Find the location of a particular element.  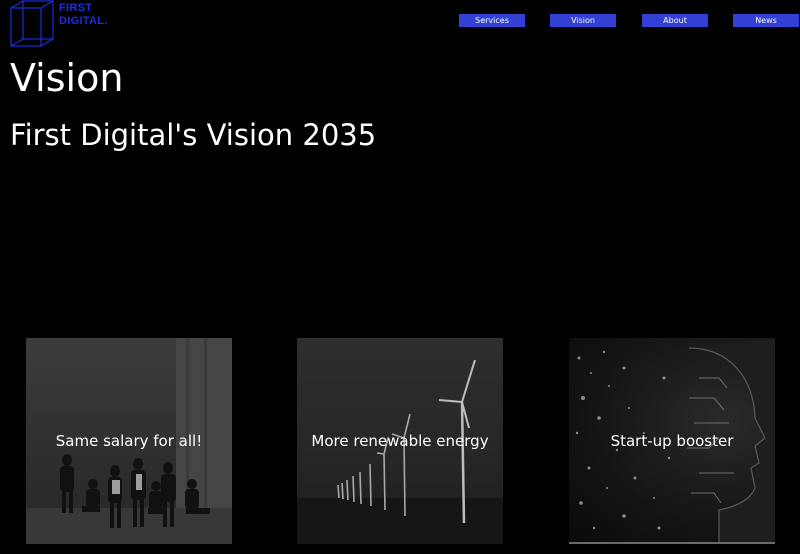

card-renewable-energy: More renewable energy is located at coordinates (400, 441).